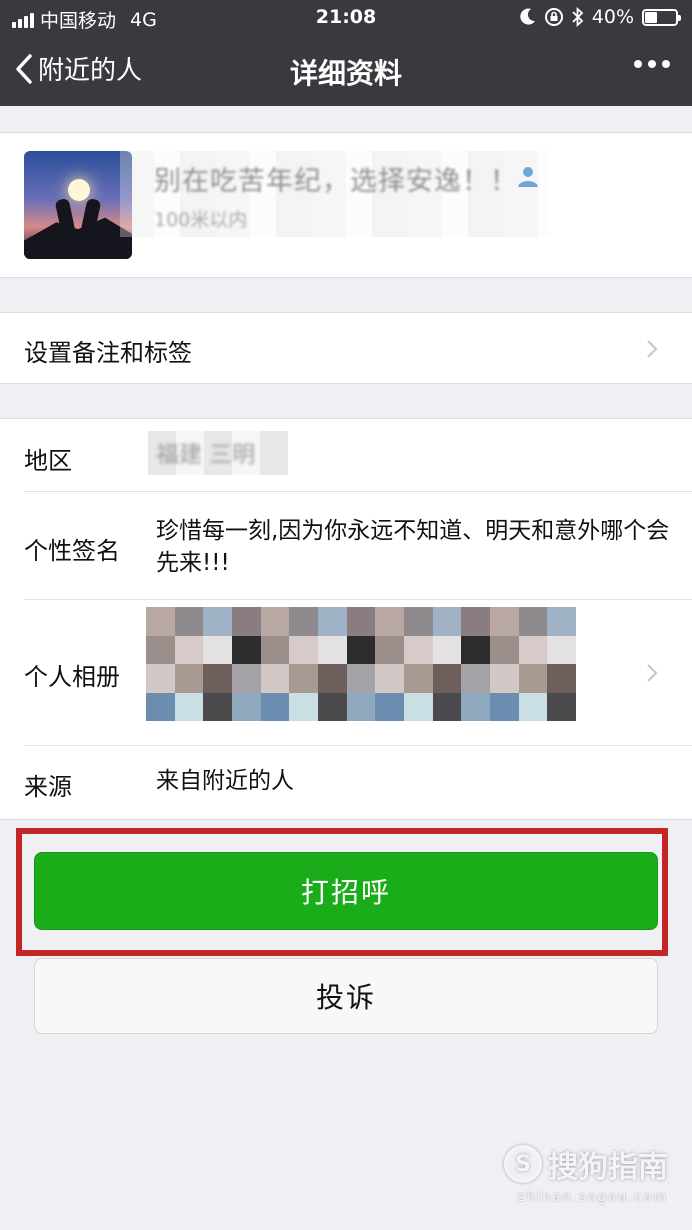 This screenshot has width=692, height=1230. I want to click on watermark-url: zhinan.sogou.com, so click(592, 1197).